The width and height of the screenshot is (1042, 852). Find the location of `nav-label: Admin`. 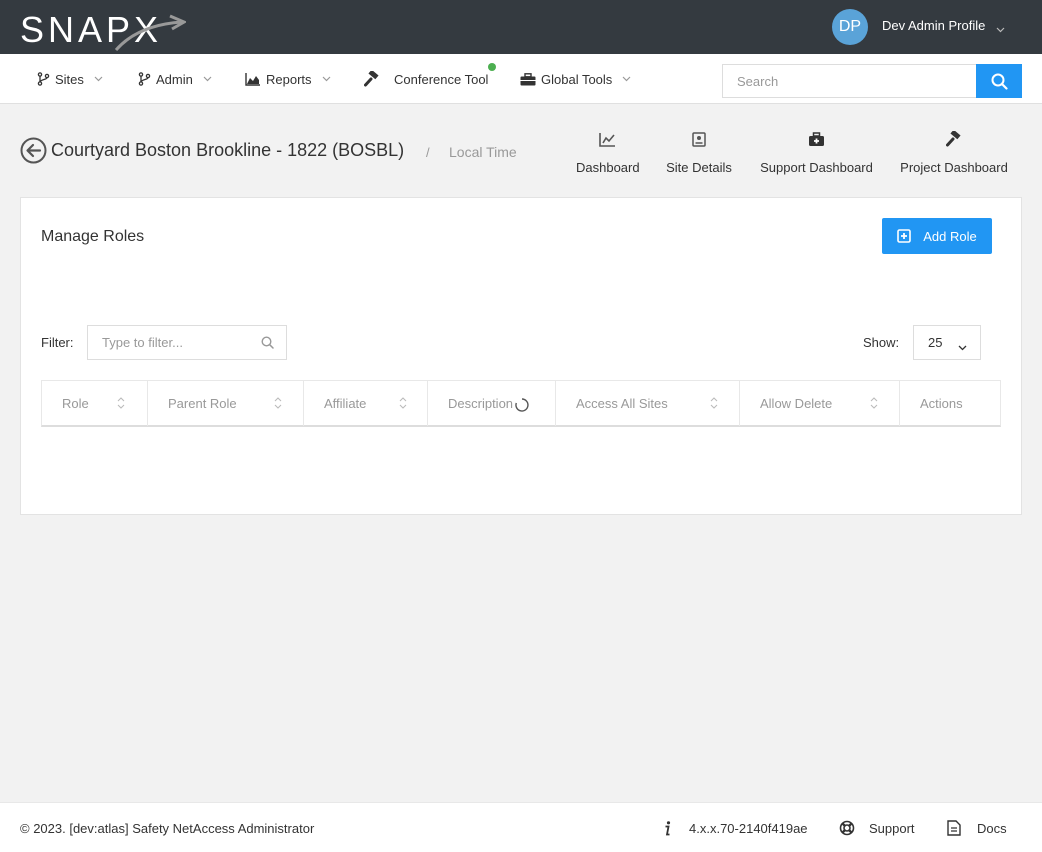

nav-label: Admin is located at coordinates (174, 79).